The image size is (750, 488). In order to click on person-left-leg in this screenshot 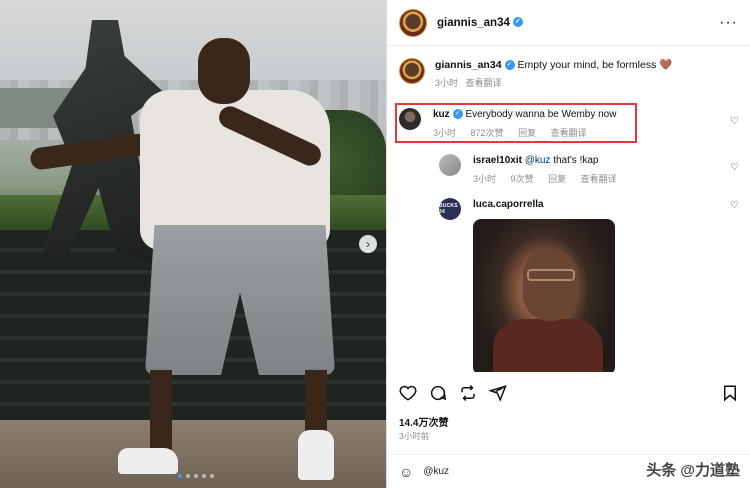, I will do `click(161, 410)`.